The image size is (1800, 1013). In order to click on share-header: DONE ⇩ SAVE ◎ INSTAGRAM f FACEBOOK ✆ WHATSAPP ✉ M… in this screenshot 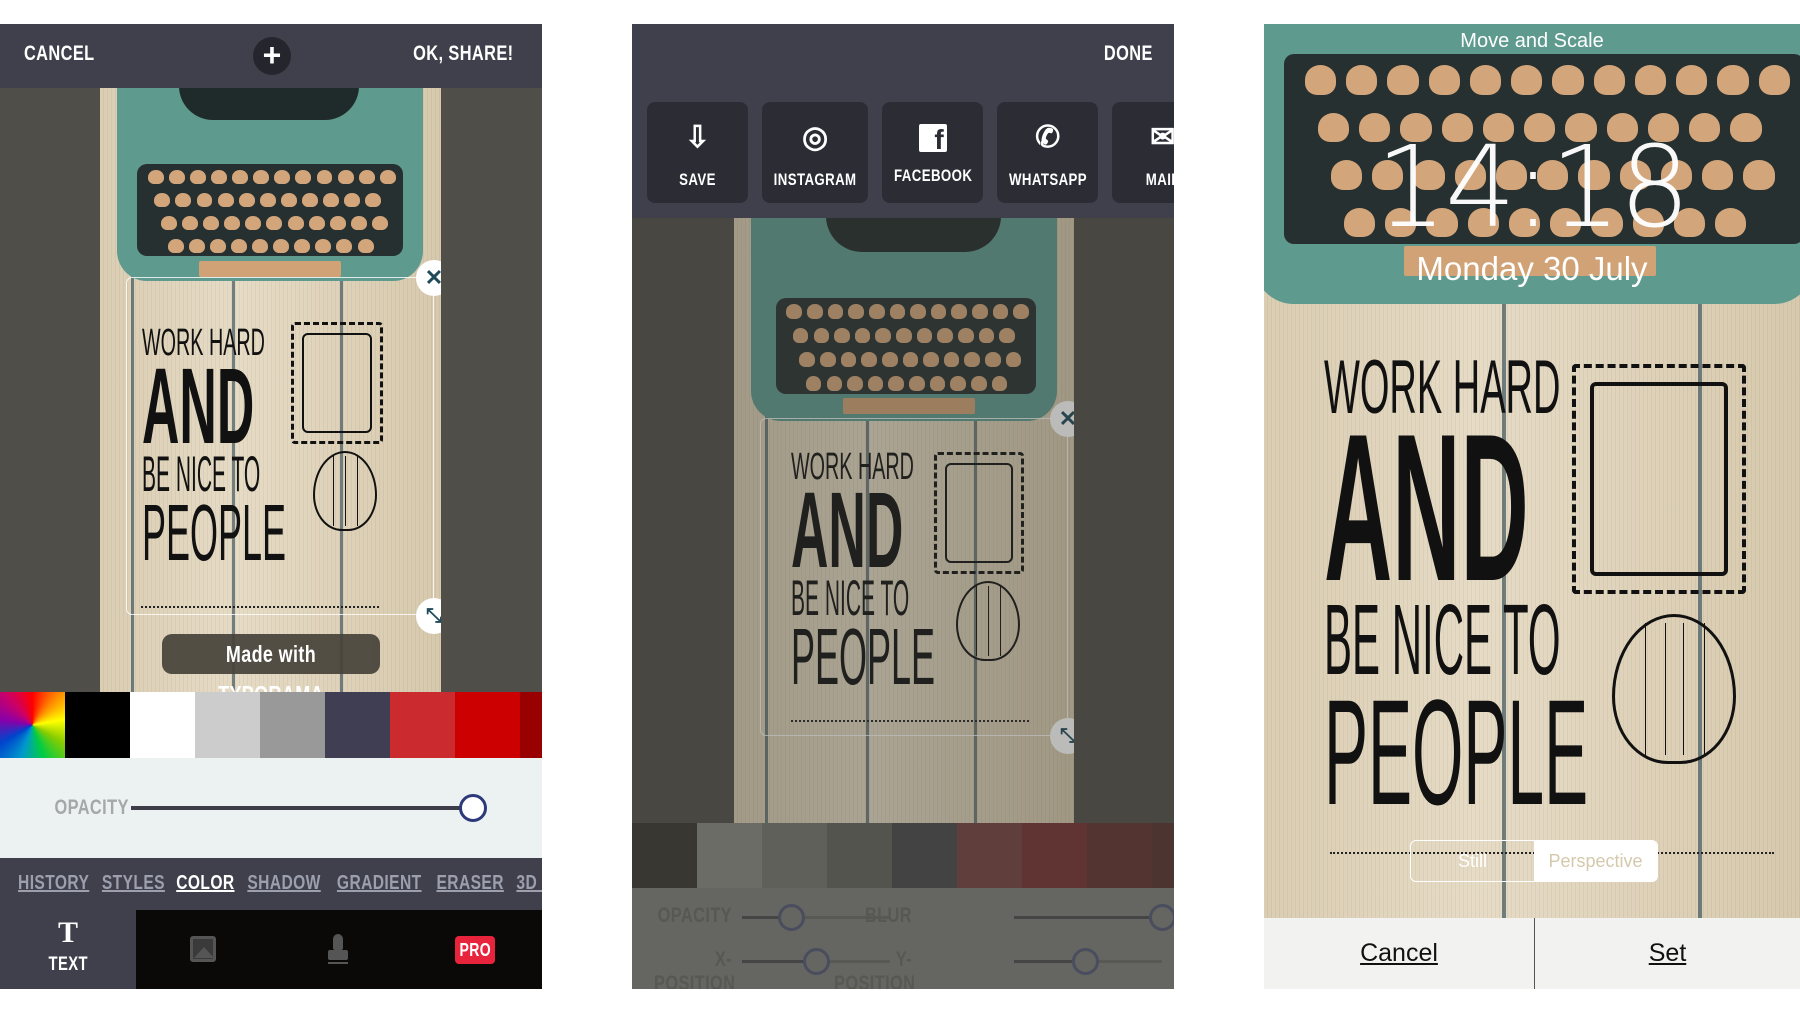, I will do `click(903, 121)`.